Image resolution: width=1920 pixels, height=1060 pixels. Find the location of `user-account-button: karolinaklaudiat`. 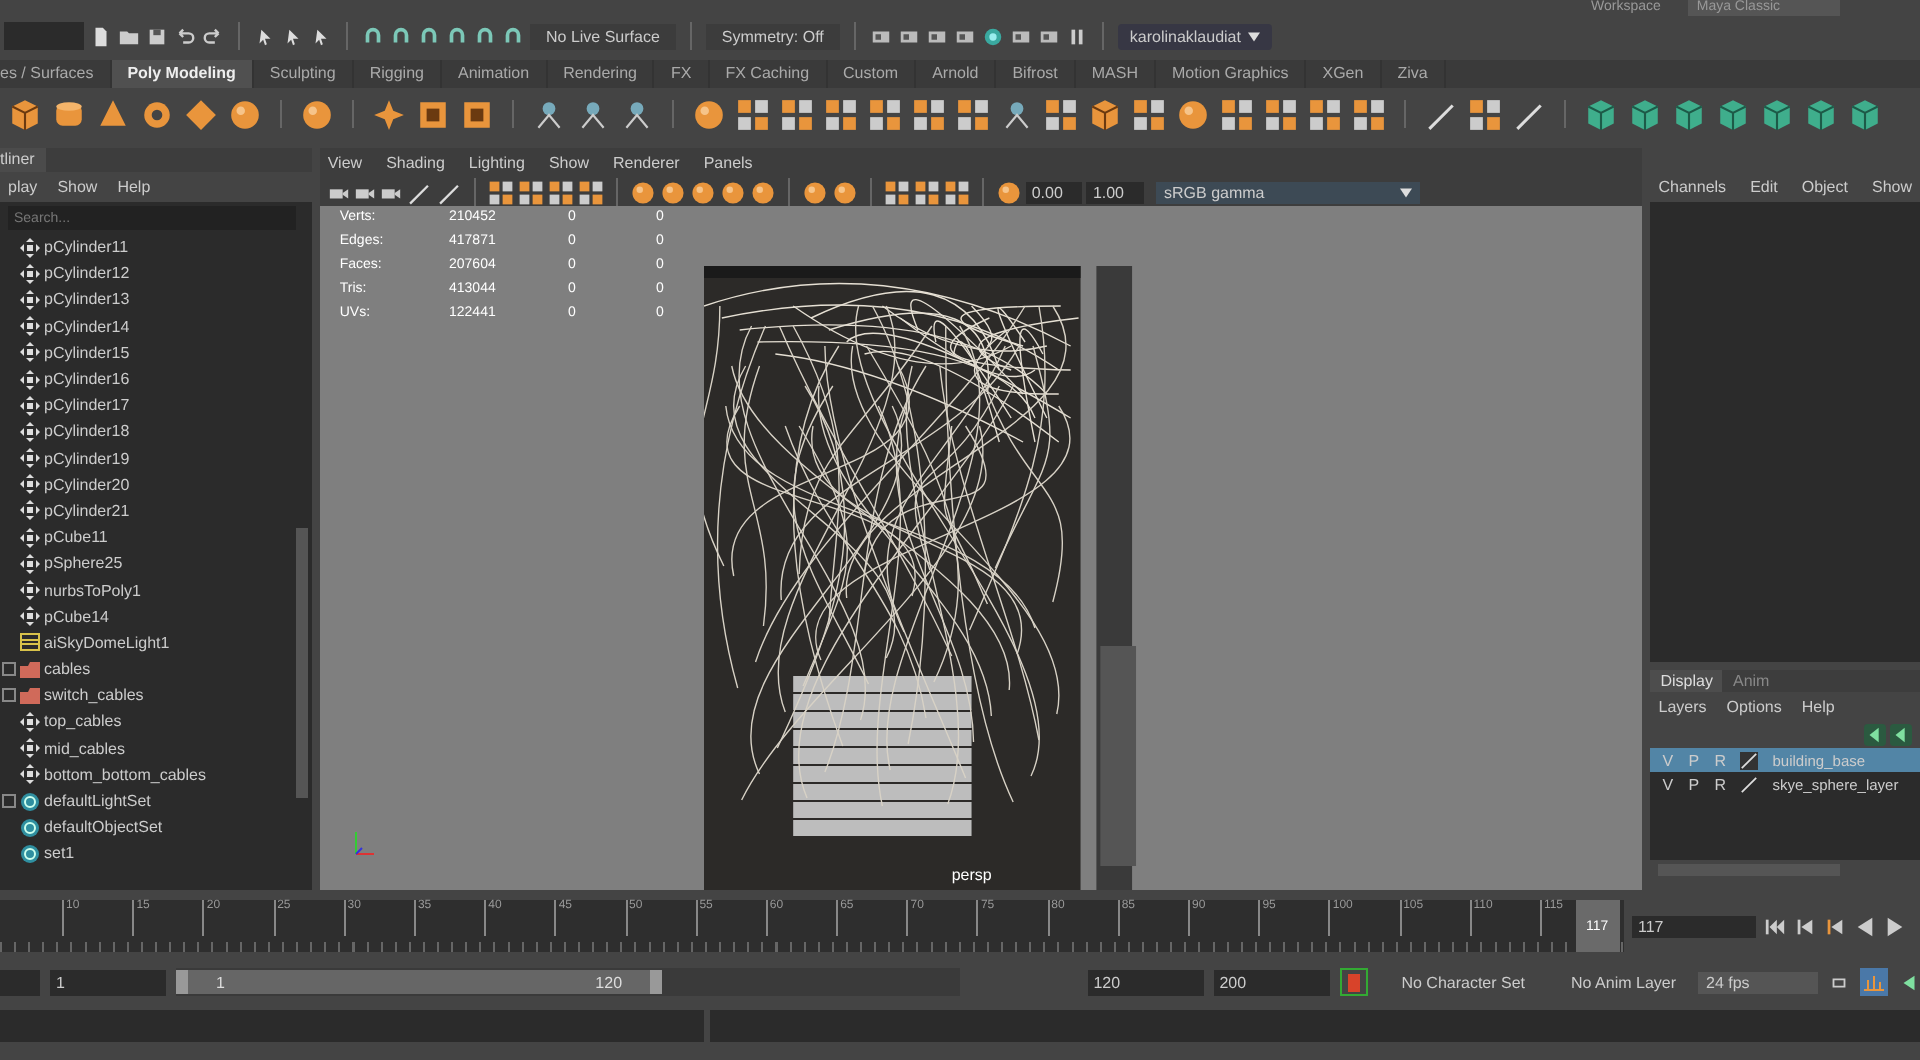

user-account-button: karolinaklaudiat is located at coordinates (1195, 36).